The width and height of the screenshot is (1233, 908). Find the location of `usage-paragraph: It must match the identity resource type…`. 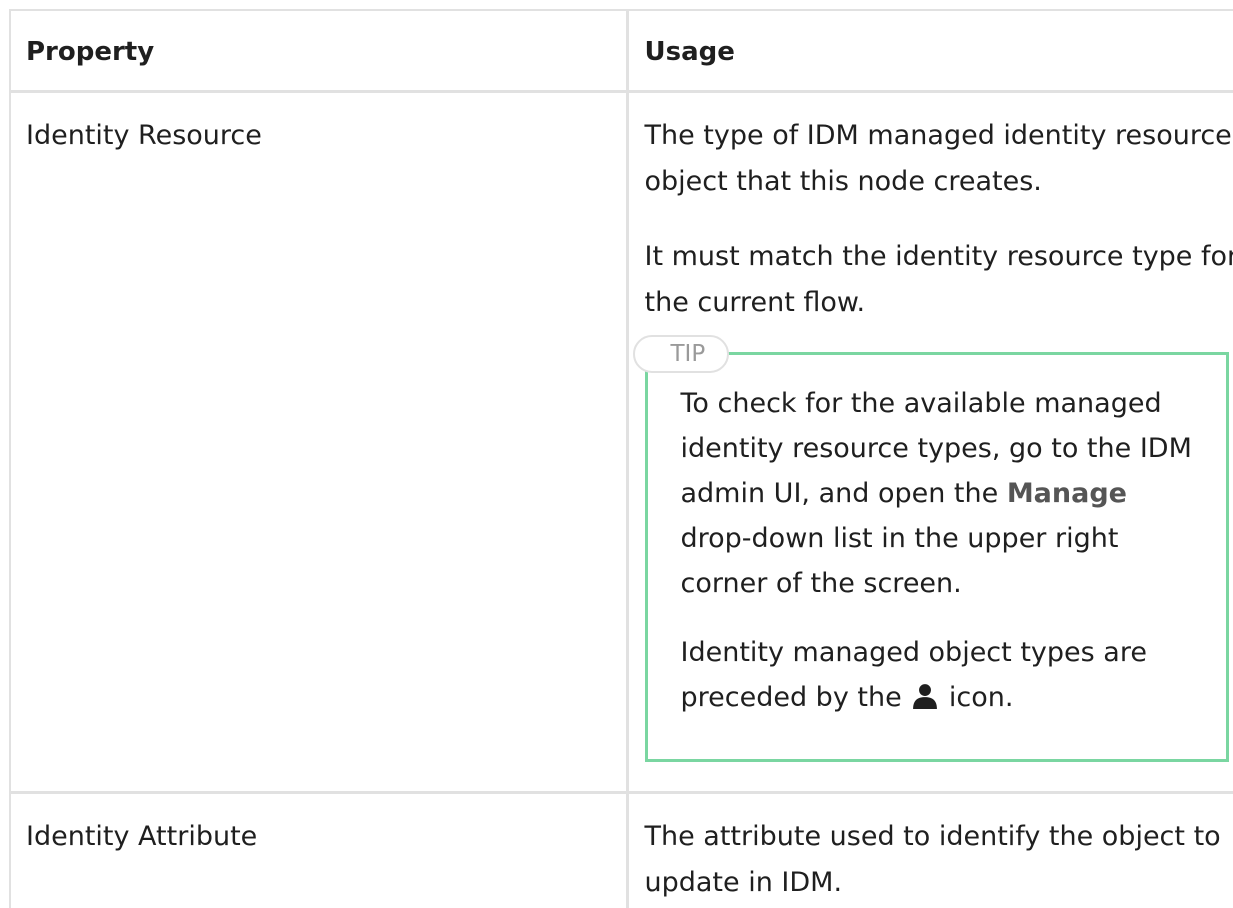

usage-paragraph: It must match the identity resource type… is located at coordinates (938, 279).